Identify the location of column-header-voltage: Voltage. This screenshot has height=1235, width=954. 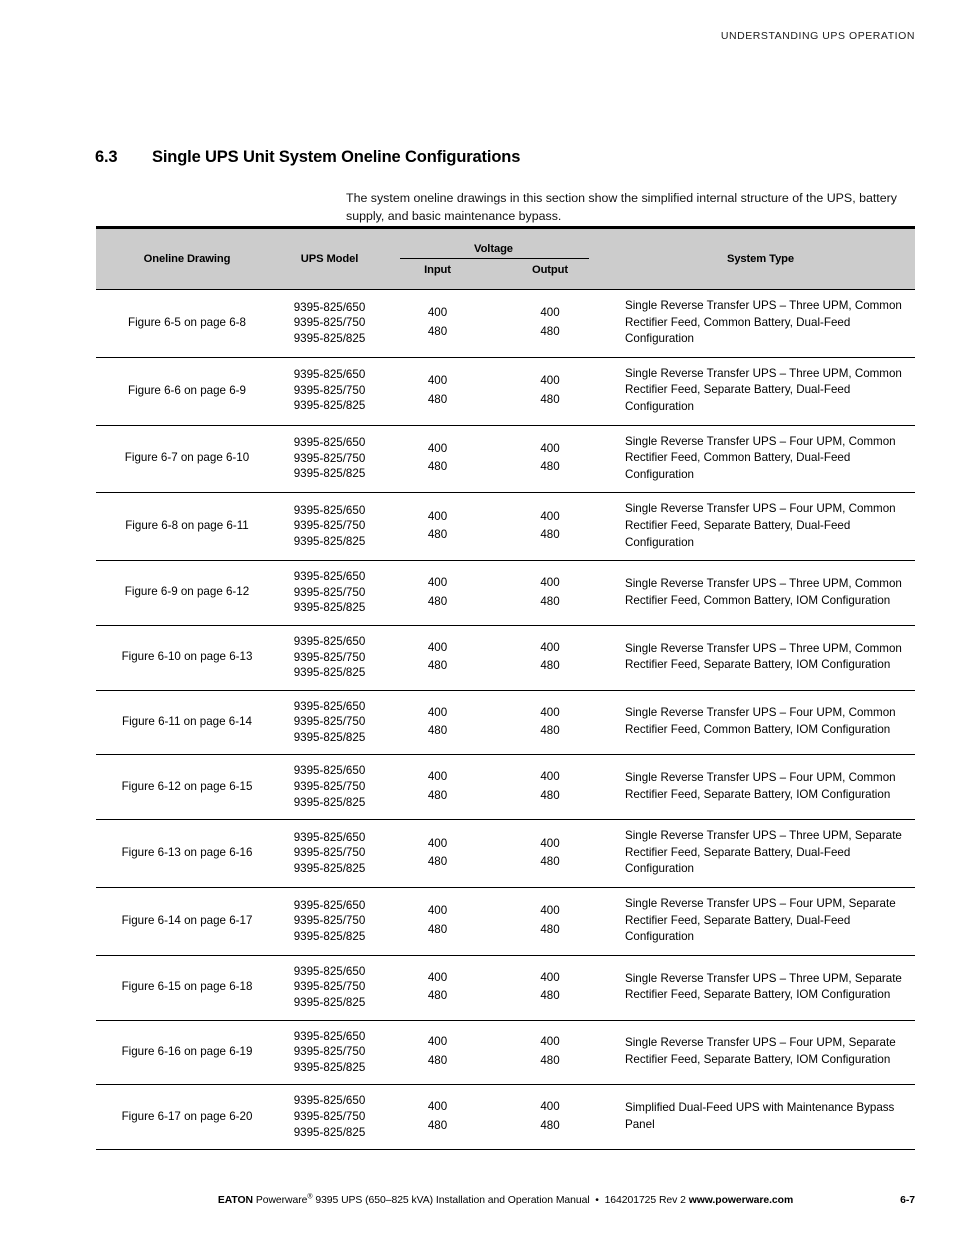
(493, 248).